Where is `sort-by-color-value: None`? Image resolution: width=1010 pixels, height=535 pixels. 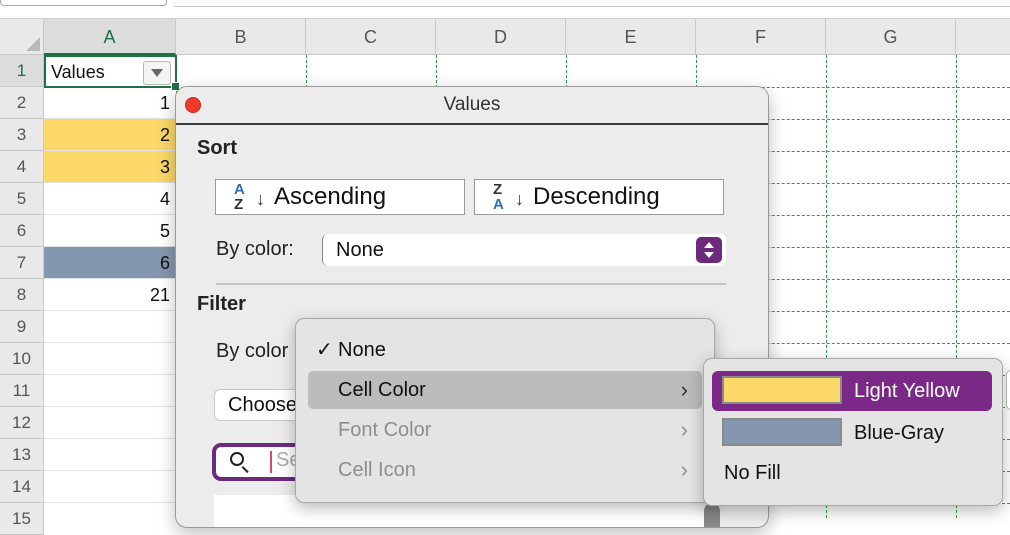
sort-by-color-value: None is located at coordinates (360, 250).